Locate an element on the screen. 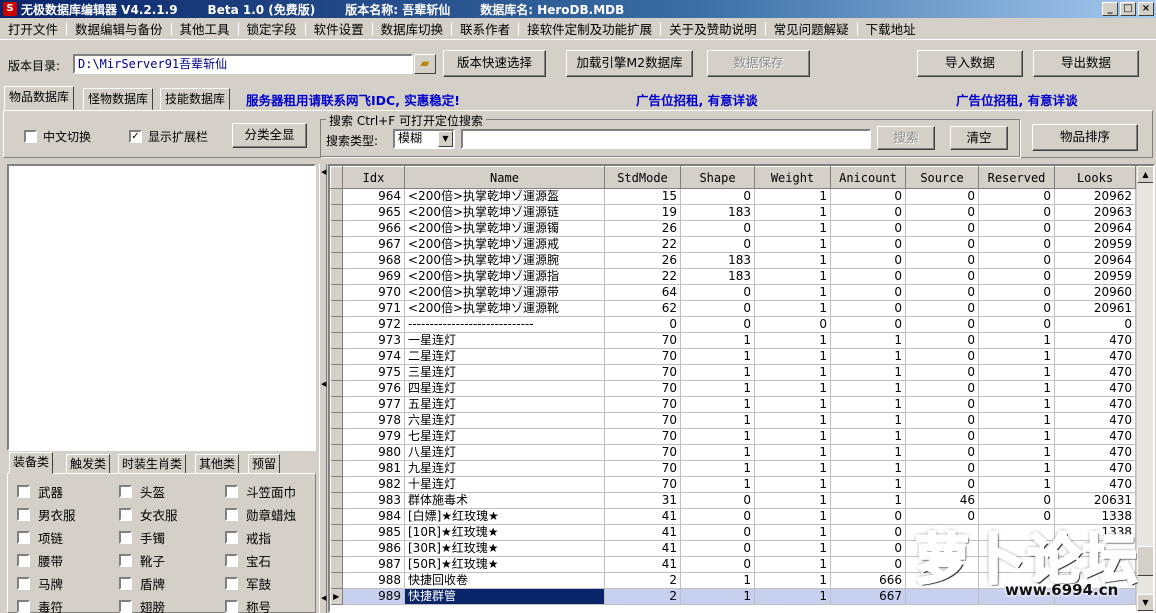 The image size is (1156, 613). table-cell: 983 is located at coordinates (373, 500).